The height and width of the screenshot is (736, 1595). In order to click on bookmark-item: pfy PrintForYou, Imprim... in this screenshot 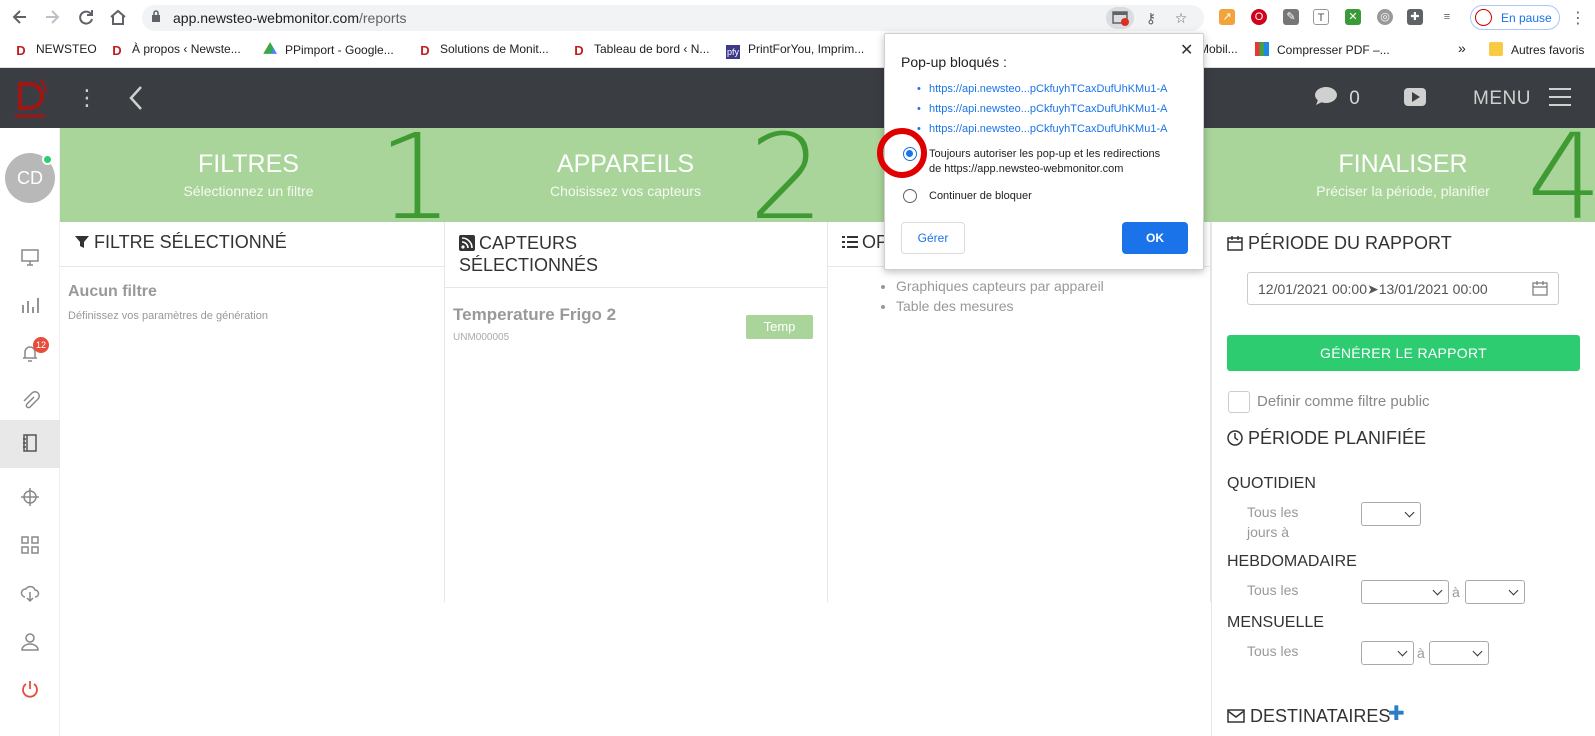, I will do `click(795, 51)`.